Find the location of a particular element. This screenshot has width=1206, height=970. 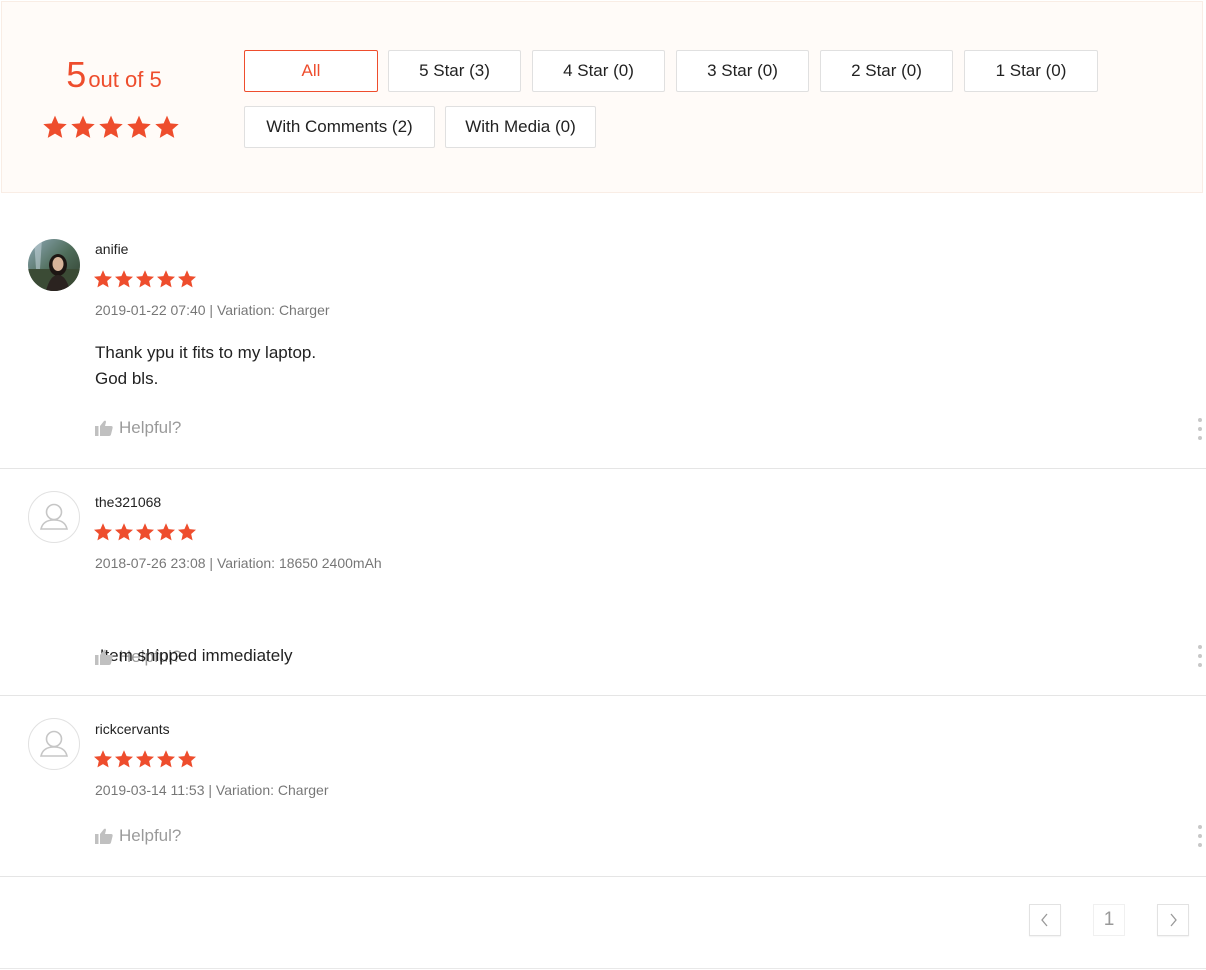

reviewer-username: rickcervants is located at coordinates (132, 729).